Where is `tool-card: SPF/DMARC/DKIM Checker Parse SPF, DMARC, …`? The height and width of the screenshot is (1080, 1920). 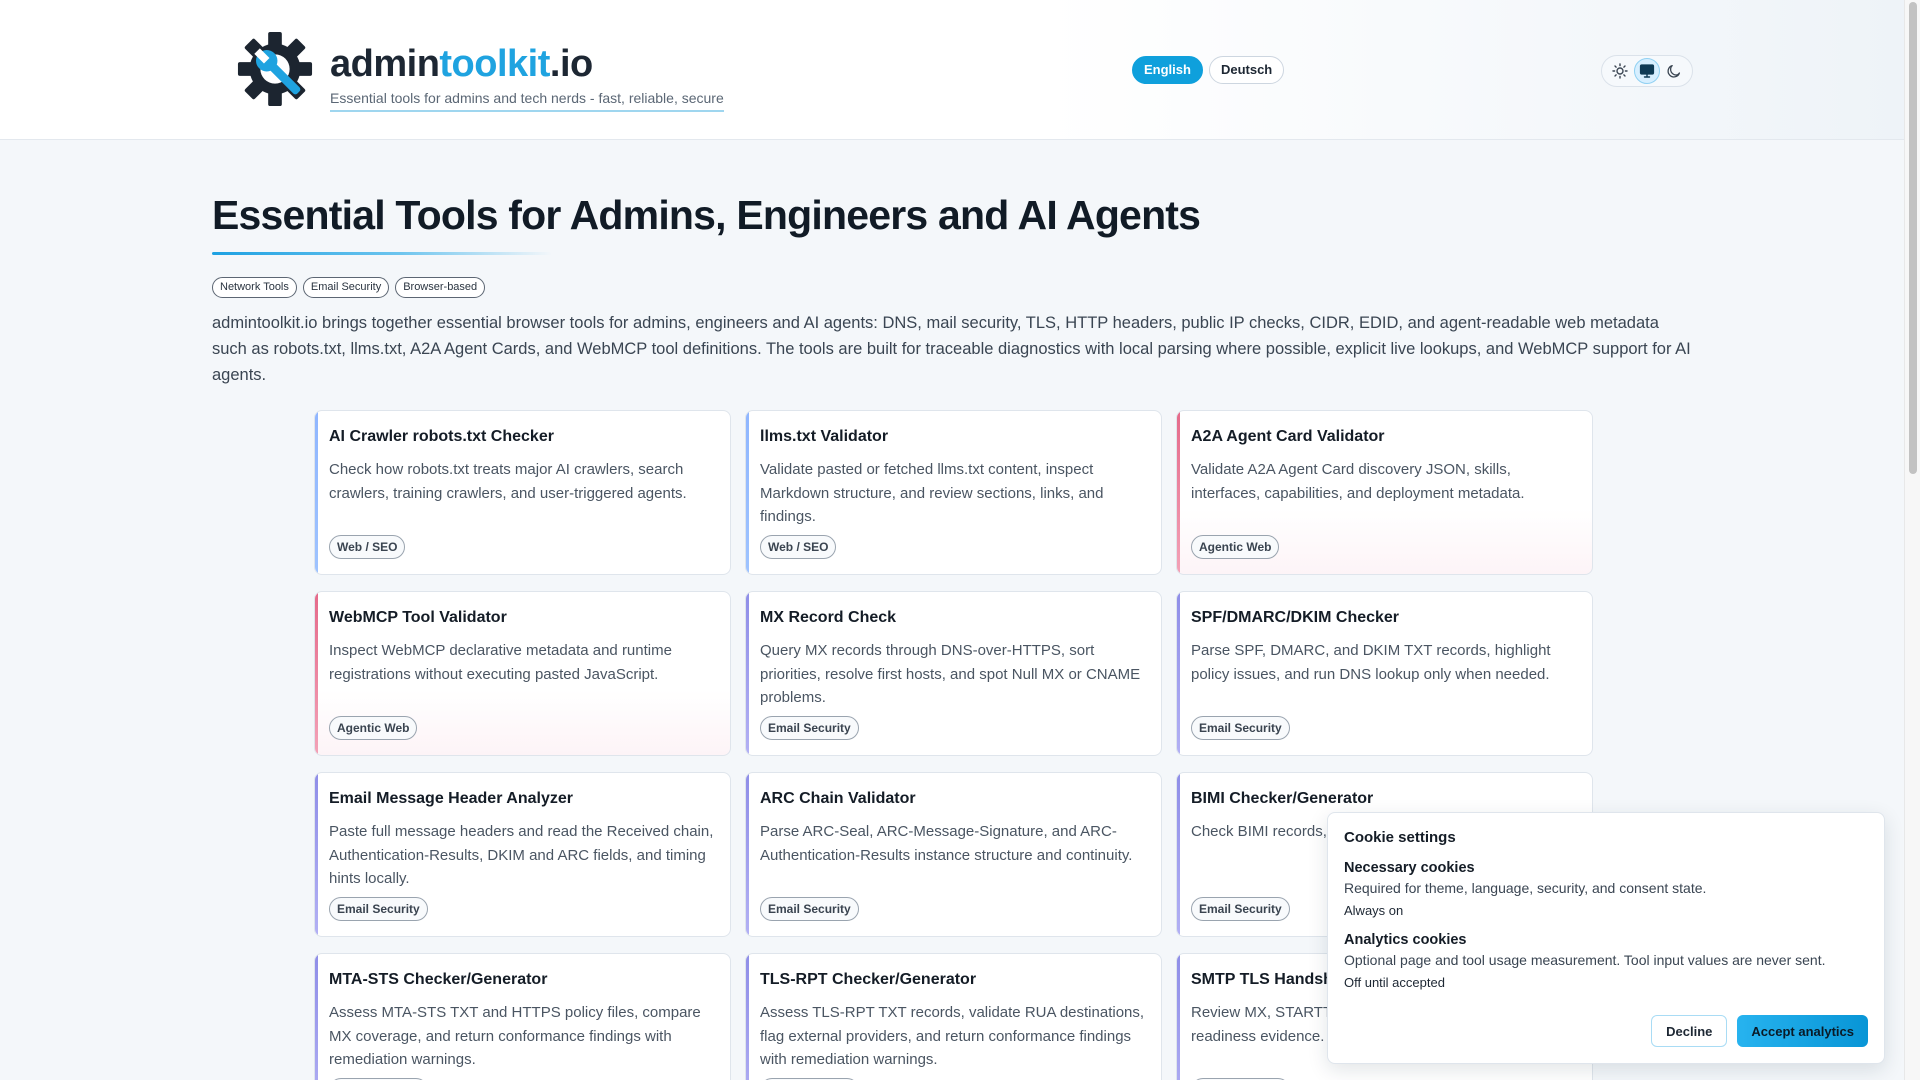
tool-card: SPF/DMARC/DKIM Checker Parse SPF, DMARC, … is located at coordinates (1384, 673).